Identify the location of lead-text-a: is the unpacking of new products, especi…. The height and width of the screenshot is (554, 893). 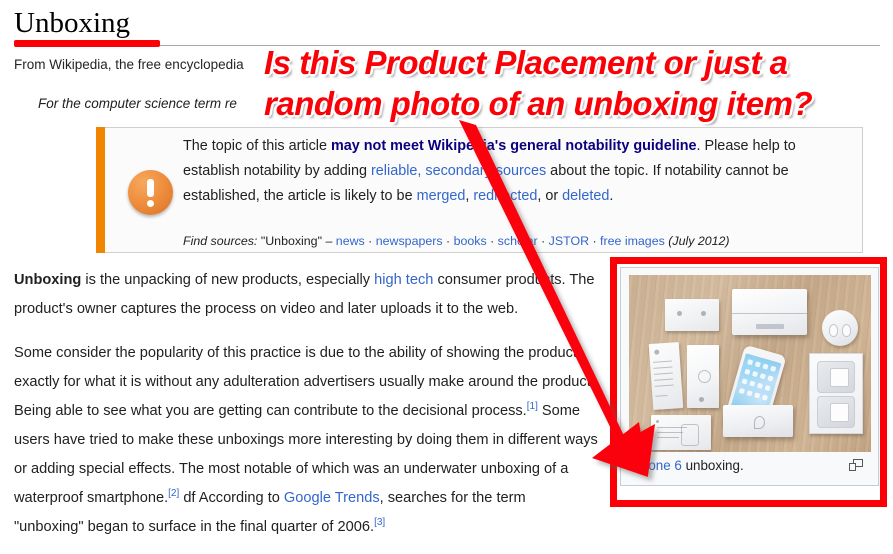
(228, 280).